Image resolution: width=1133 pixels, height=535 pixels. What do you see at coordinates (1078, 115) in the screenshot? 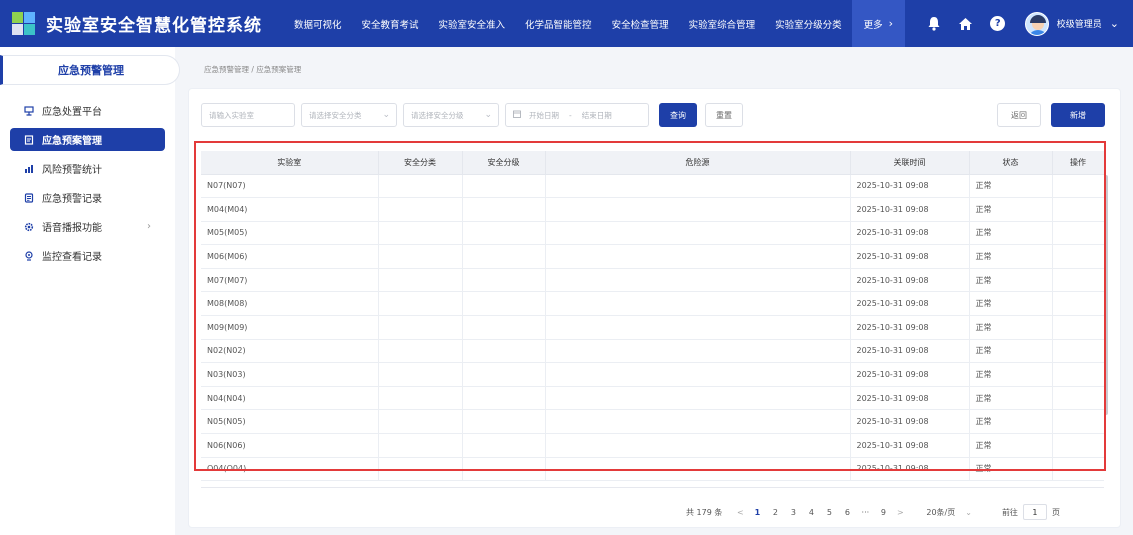
I see `add-button: 新增` at bounding box center [1078, 115].